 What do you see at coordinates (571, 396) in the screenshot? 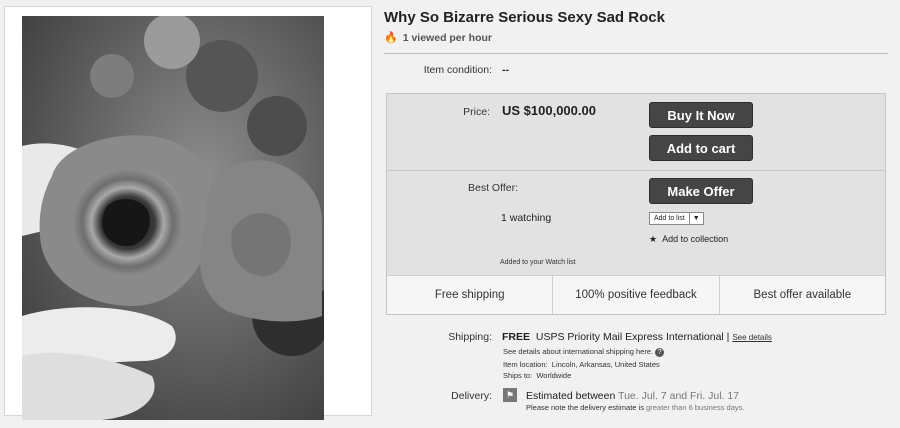
I see `delivery-estimated-label: Estimated between` at bounding box center [571, 396].